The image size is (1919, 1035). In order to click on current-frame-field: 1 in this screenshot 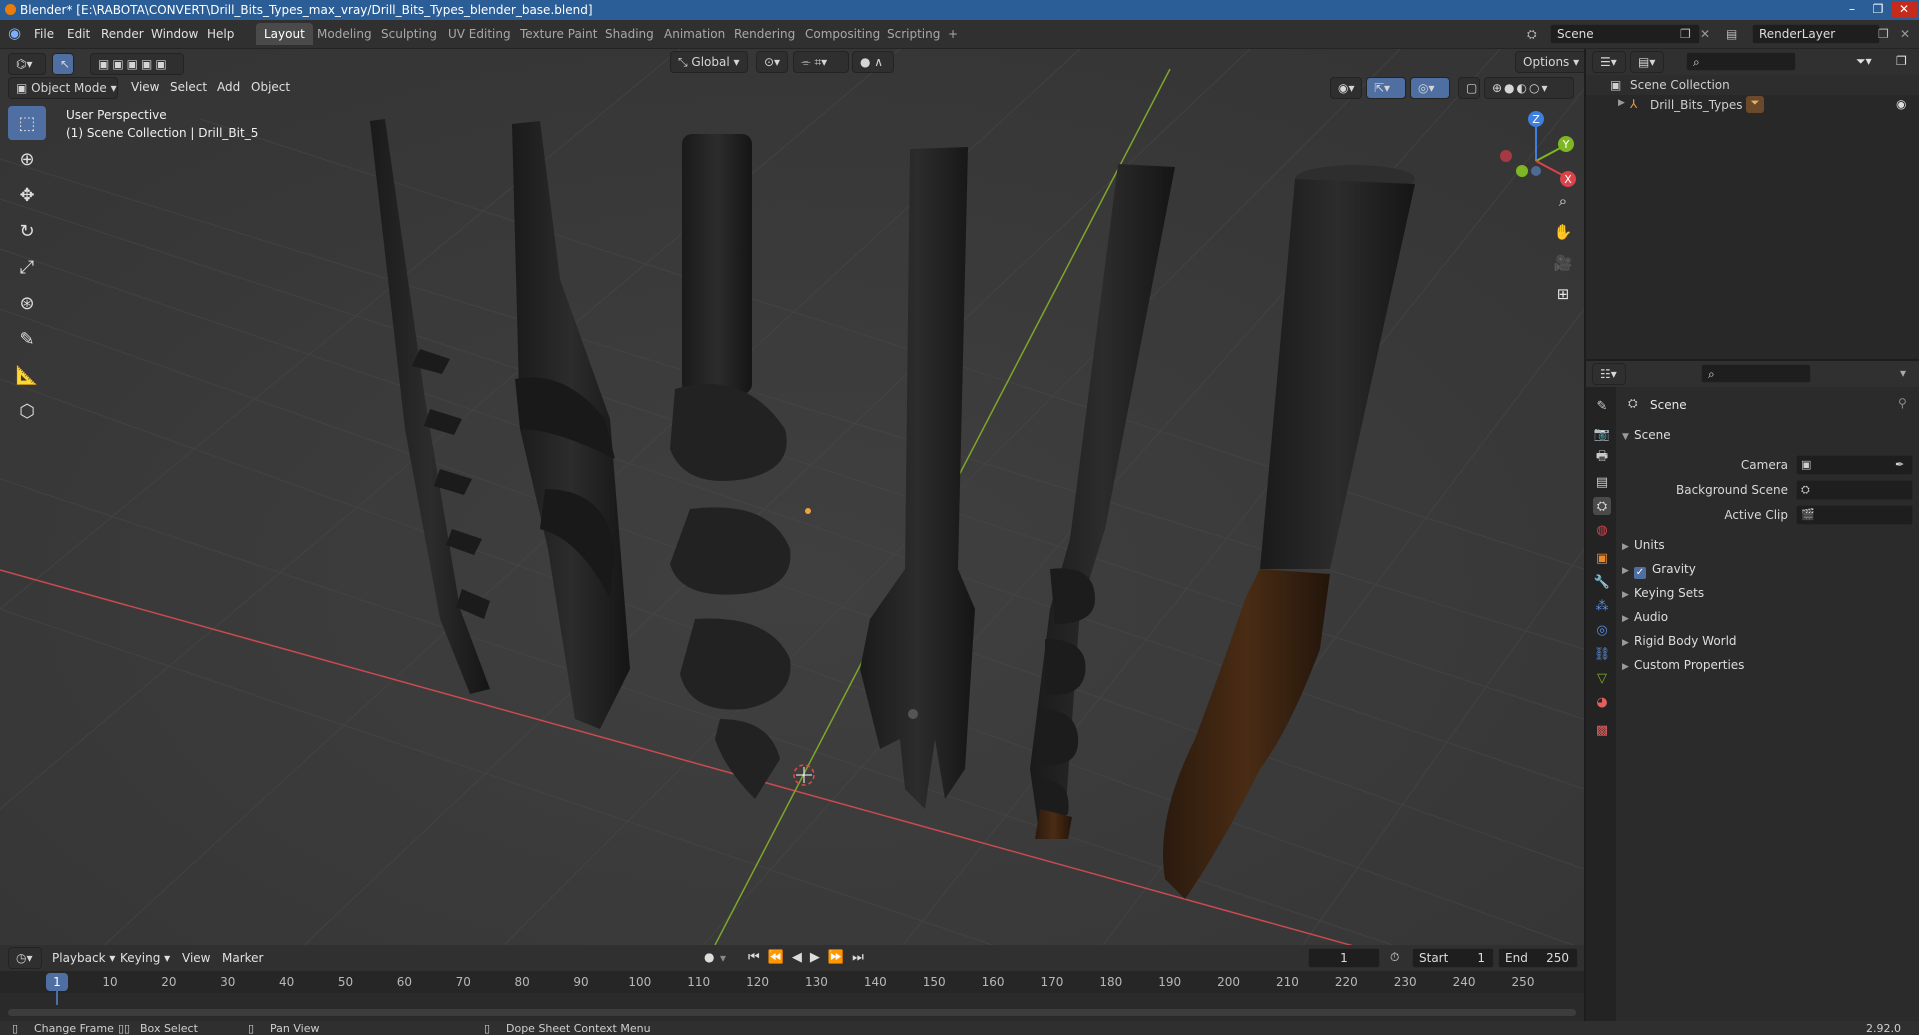, I will do `click(1344, 958)`.